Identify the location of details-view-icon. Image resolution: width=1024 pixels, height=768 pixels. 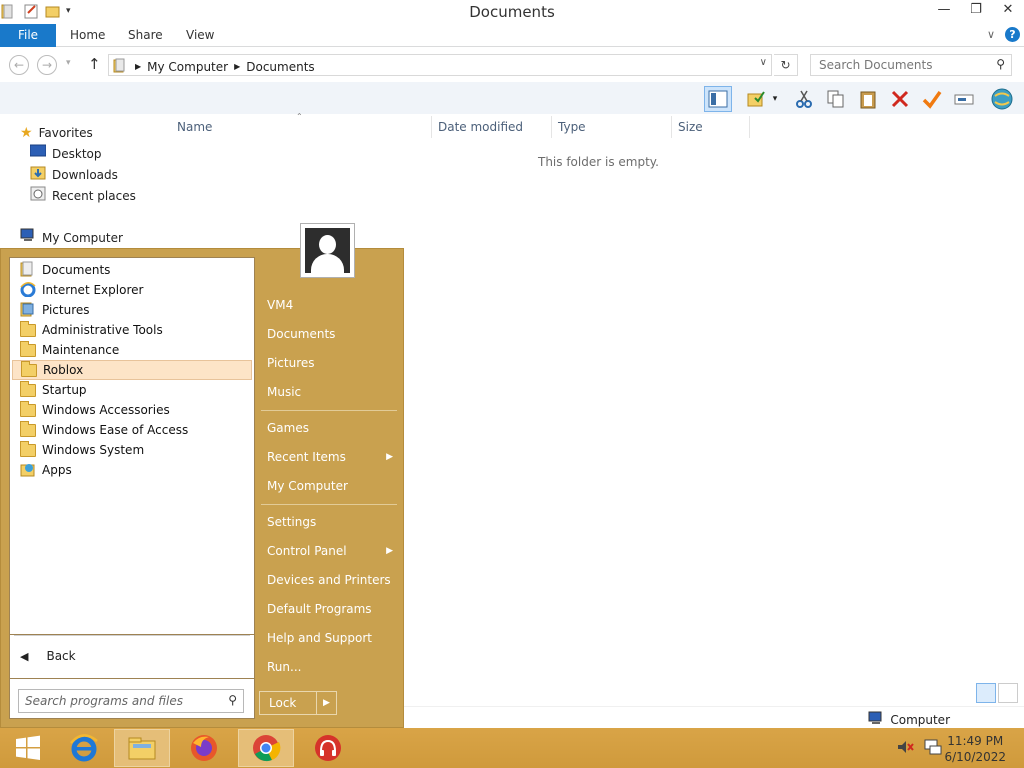
(986, 693).